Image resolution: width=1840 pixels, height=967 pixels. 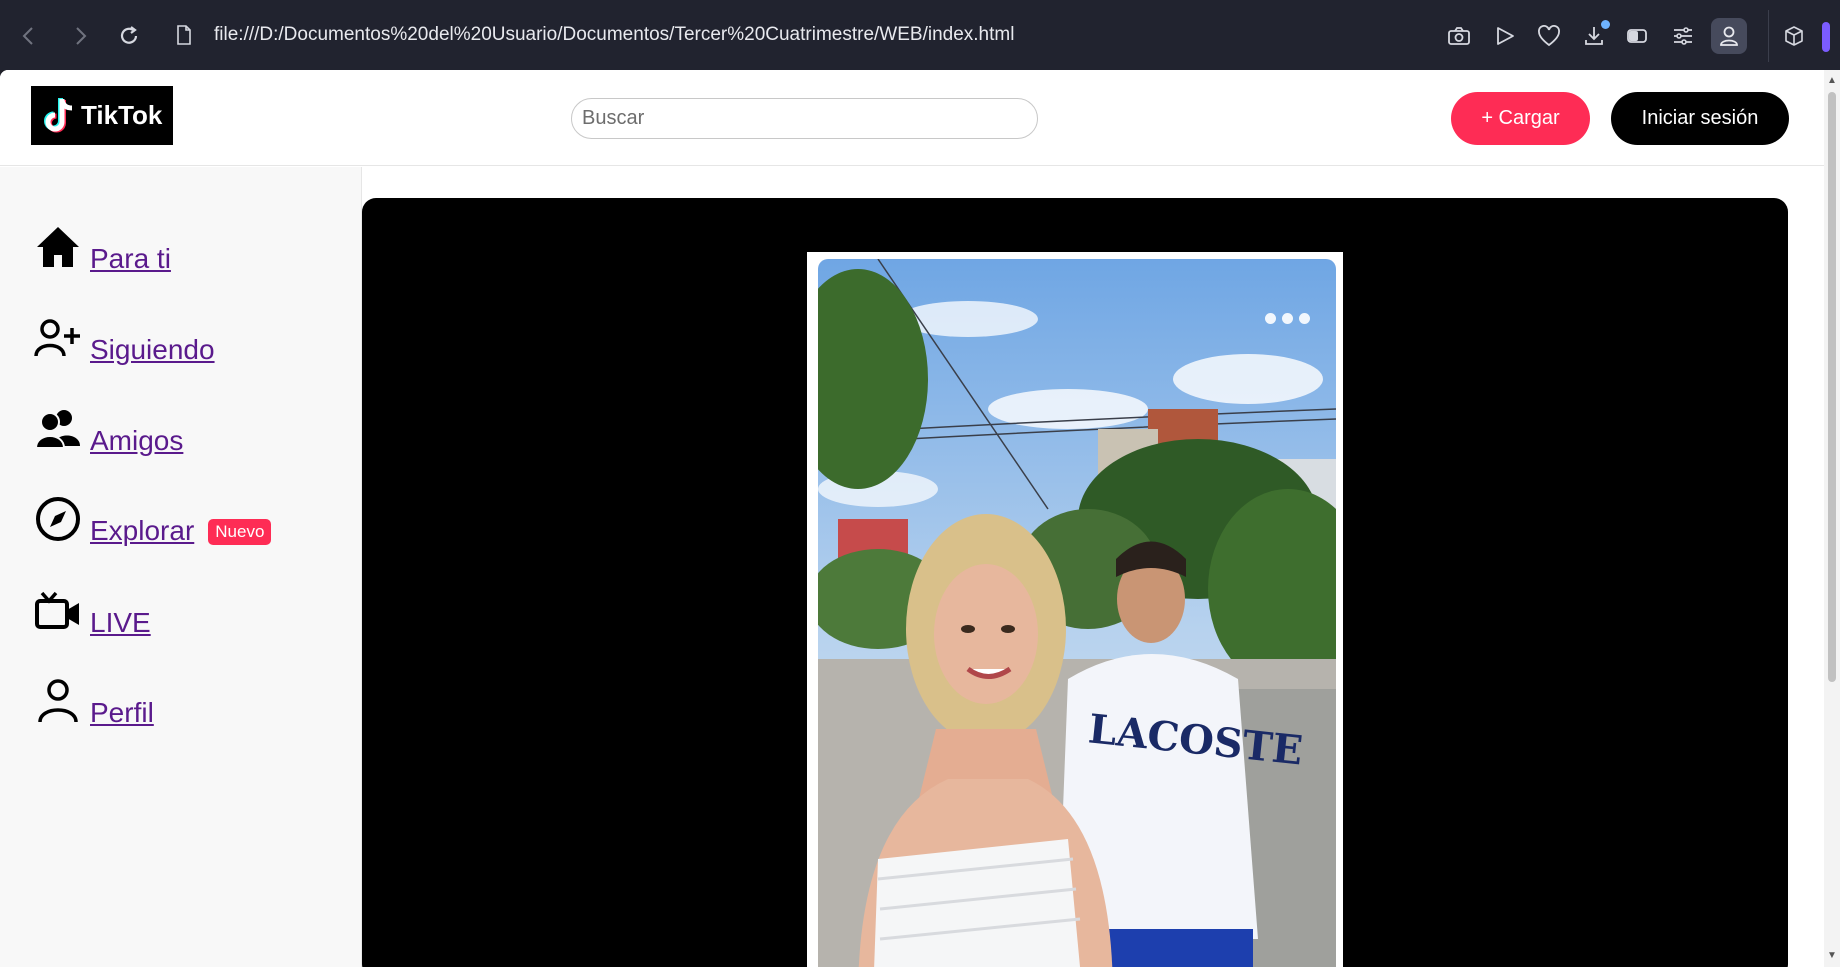 I want to click on scroll-up-icon: ▲, so click(x=1832, y=81).